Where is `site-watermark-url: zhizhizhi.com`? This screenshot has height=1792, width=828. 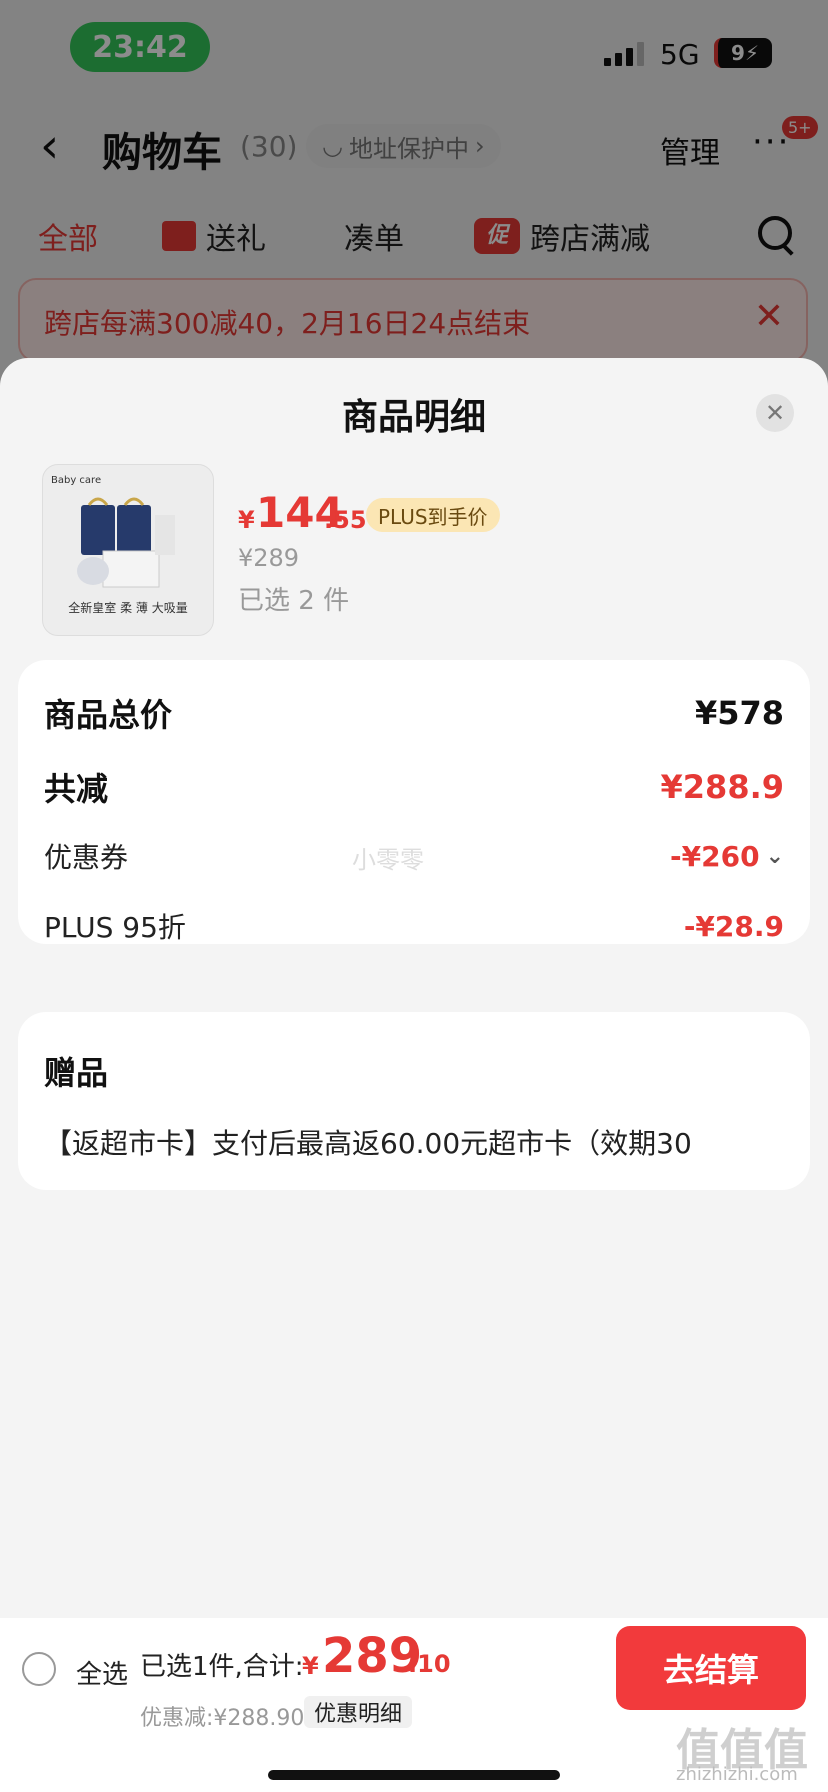 site-watermark-url: zhizhizhi.com is located at coordinates (737, 1774).